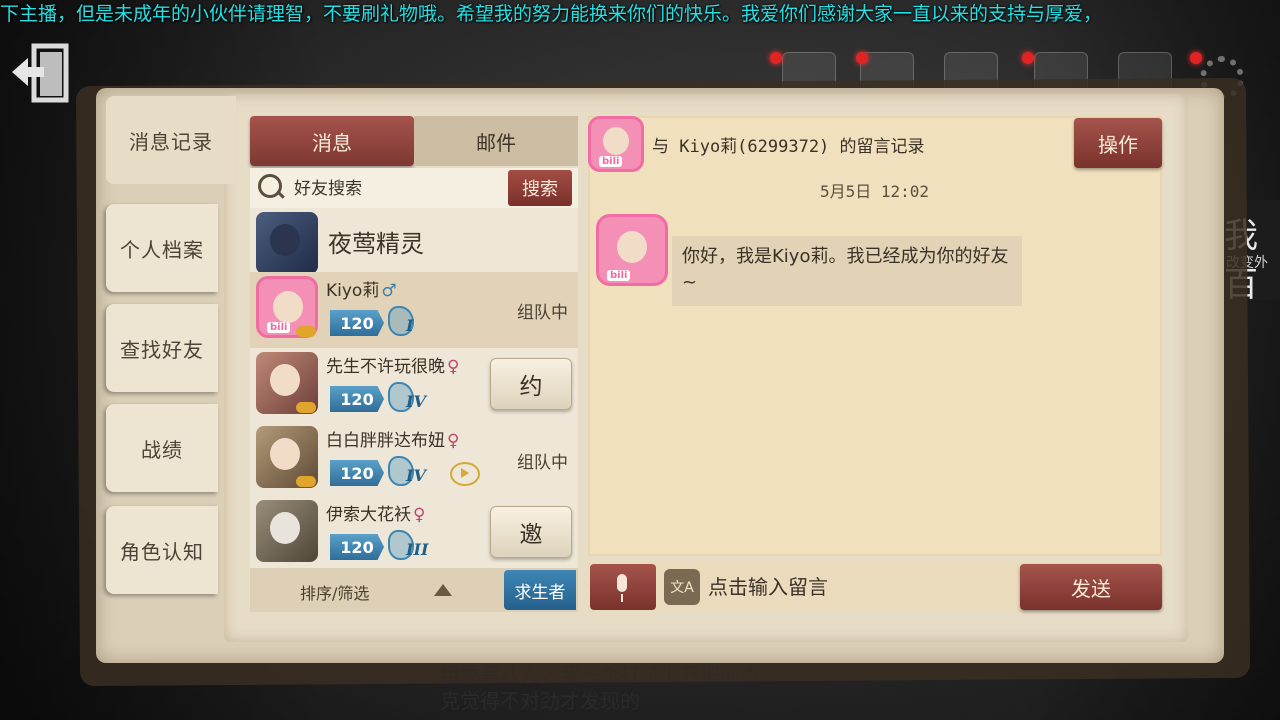 This screenshot has width=1280, height=720. I want to click on message-timestamp: 5月5日 12:02, so click(875, 191).